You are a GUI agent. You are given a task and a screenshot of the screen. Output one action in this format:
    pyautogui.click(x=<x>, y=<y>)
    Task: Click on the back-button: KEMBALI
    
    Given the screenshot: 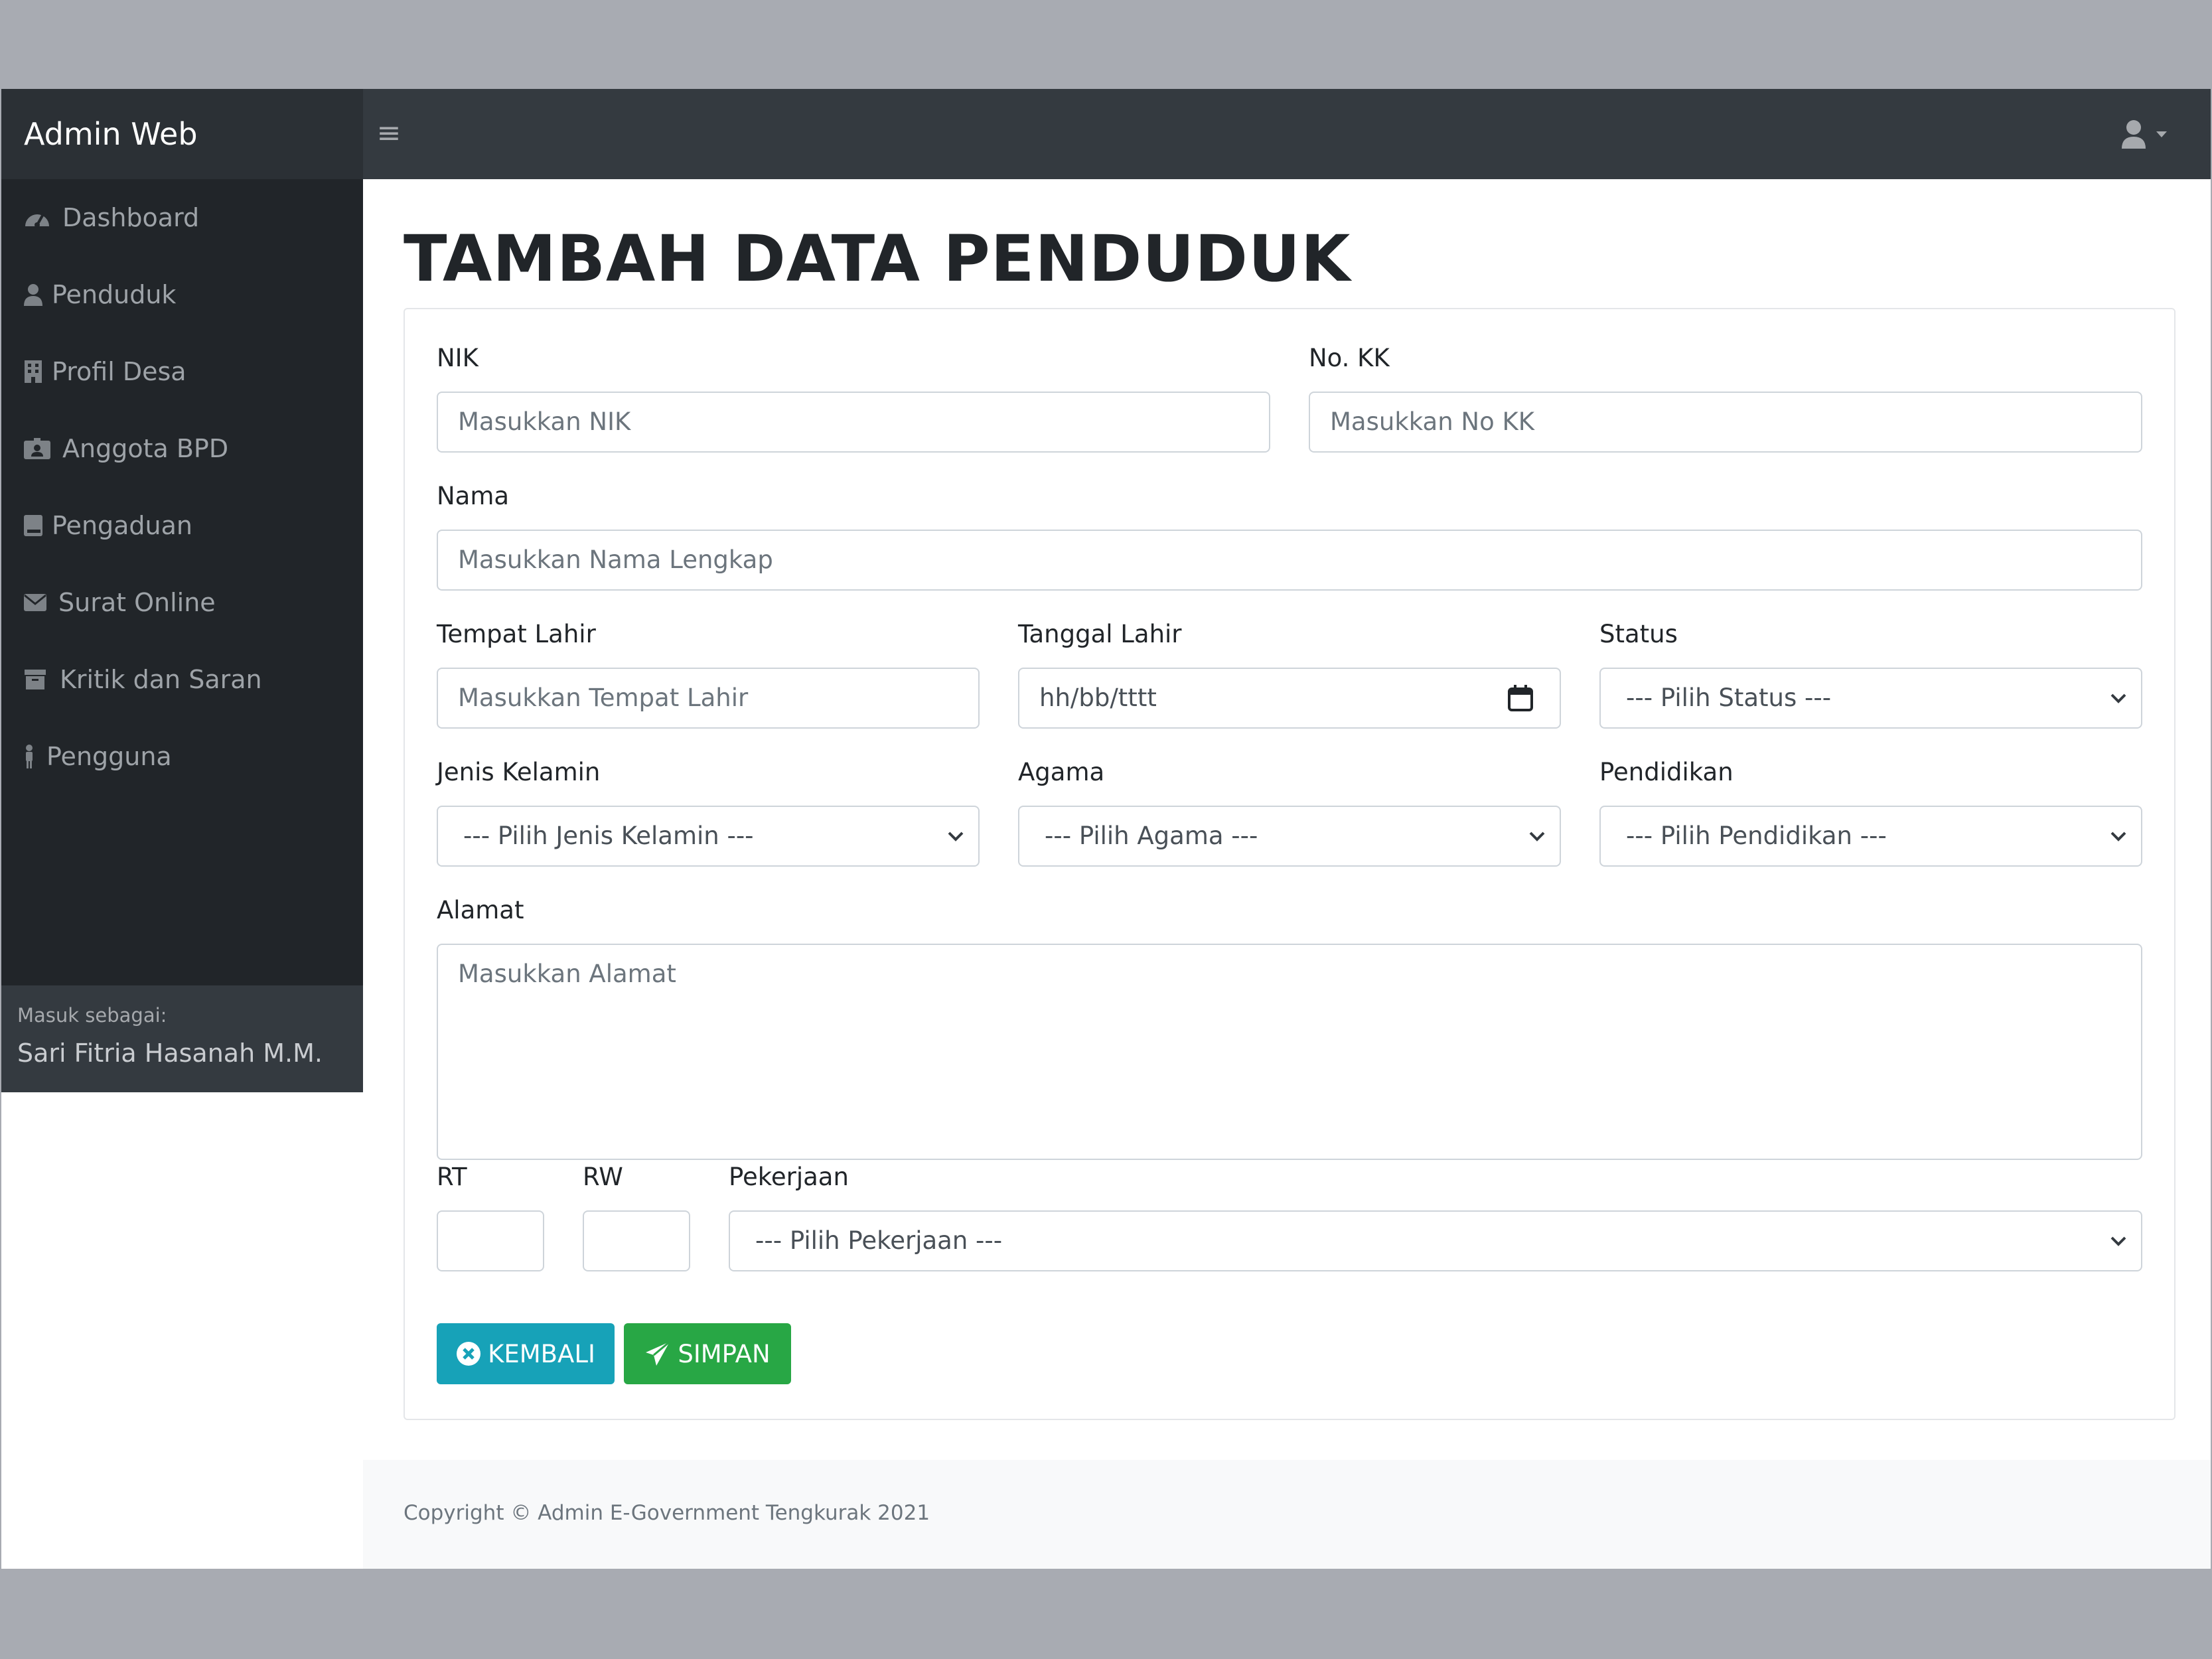 What is the action you would take?
    pyautogui.click(x=526, y=1353)
    